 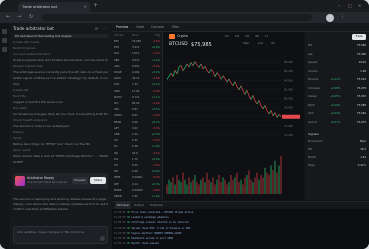 I want to click on watchlist-row: LTC 84.20 -0.4%, so click(x=137, y=104).